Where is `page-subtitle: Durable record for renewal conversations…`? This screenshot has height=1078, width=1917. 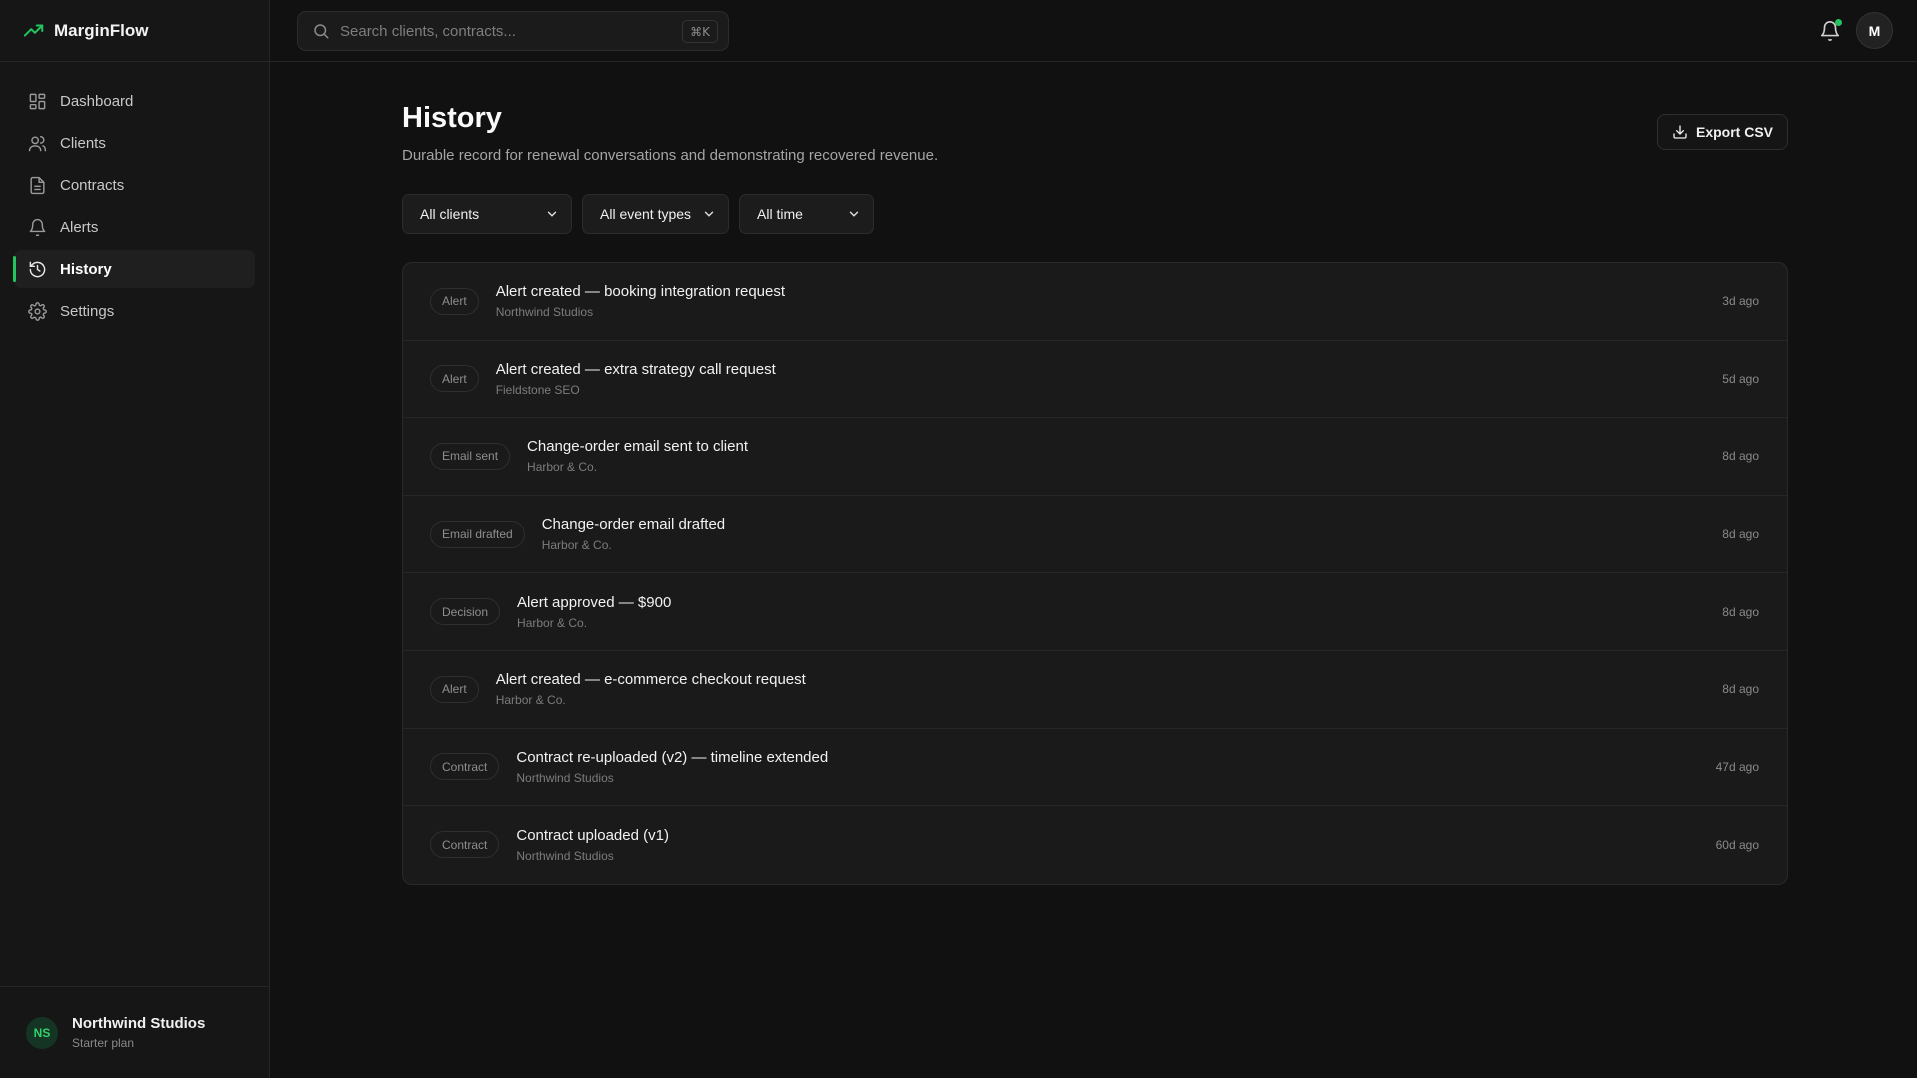 page-subtitle: Durable record for renewal conversations… is located at coordinates (670, 155).